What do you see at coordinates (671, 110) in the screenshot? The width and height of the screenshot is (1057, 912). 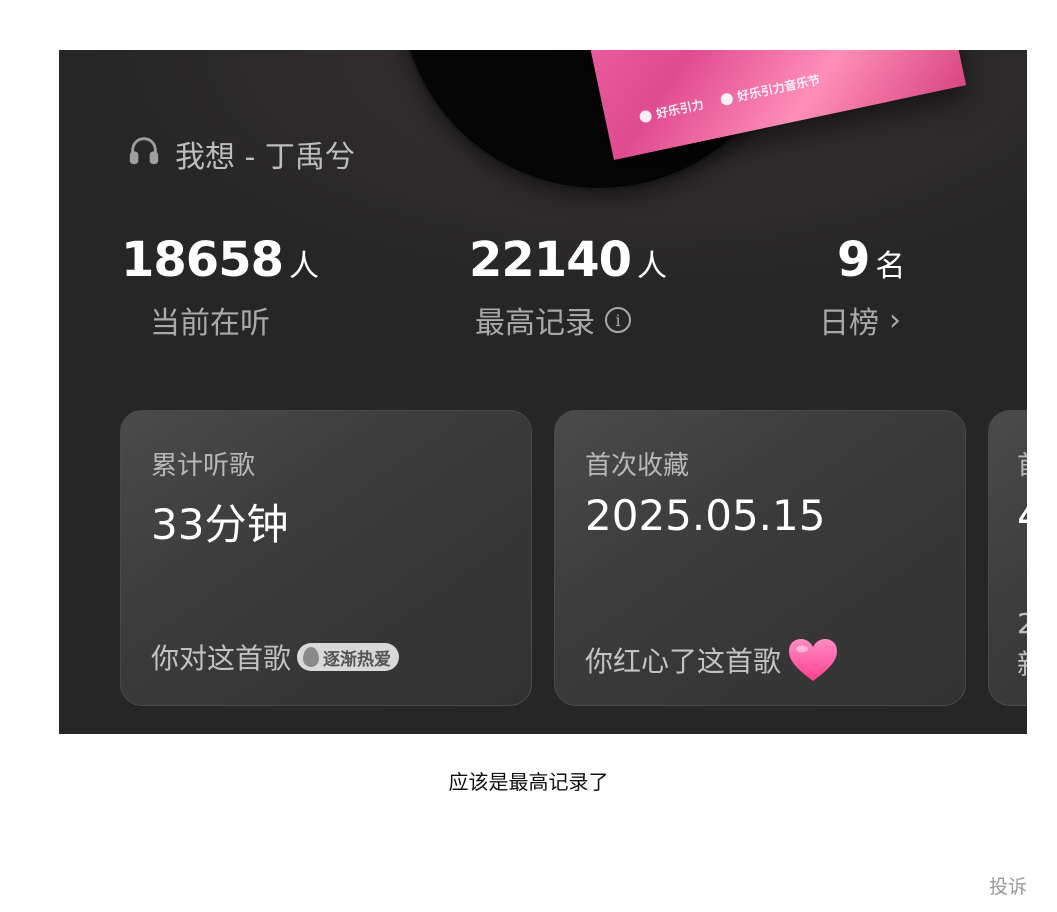 I see `poster-logo-a: 好乐引力` at bounding box center [671, 110].